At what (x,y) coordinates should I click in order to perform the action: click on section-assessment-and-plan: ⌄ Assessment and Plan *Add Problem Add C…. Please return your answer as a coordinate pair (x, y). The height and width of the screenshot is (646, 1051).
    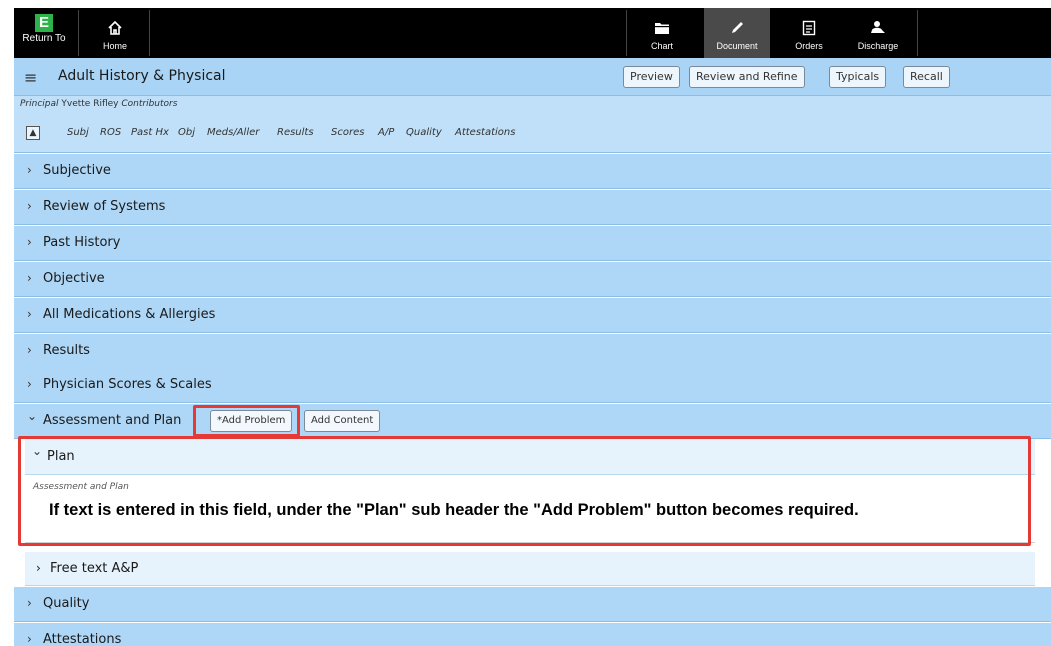
    Looking at the image, I should click on (532, 421).